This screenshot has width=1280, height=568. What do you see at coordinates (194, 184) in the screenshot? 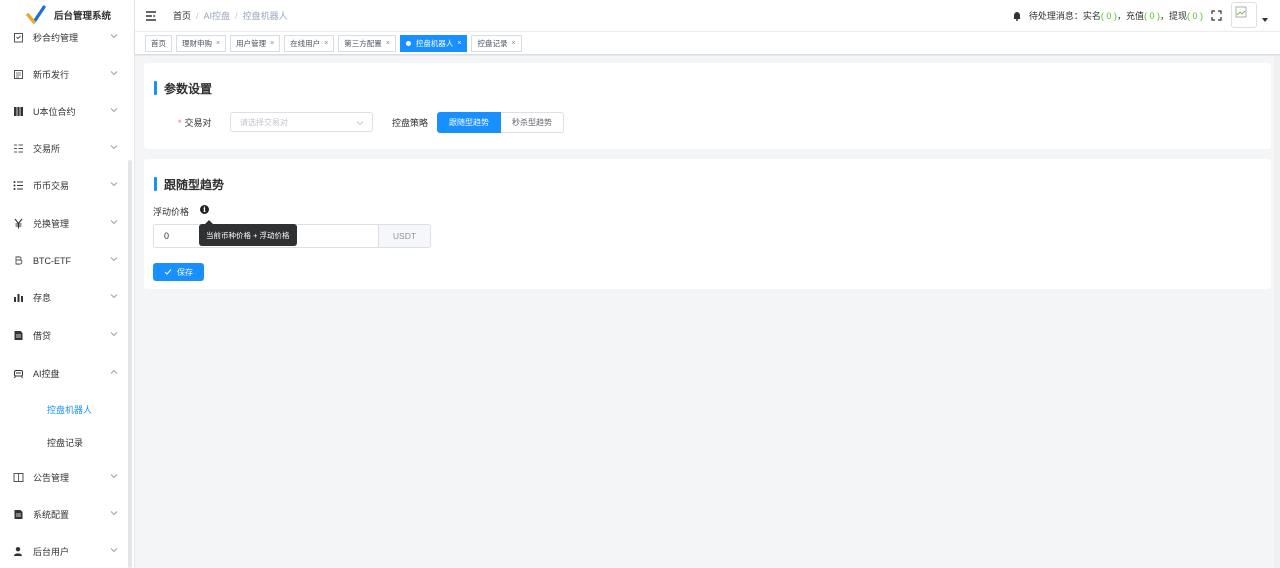
I see `trend-title-text: 跟随型趋势` at bounding box center [194, 184].